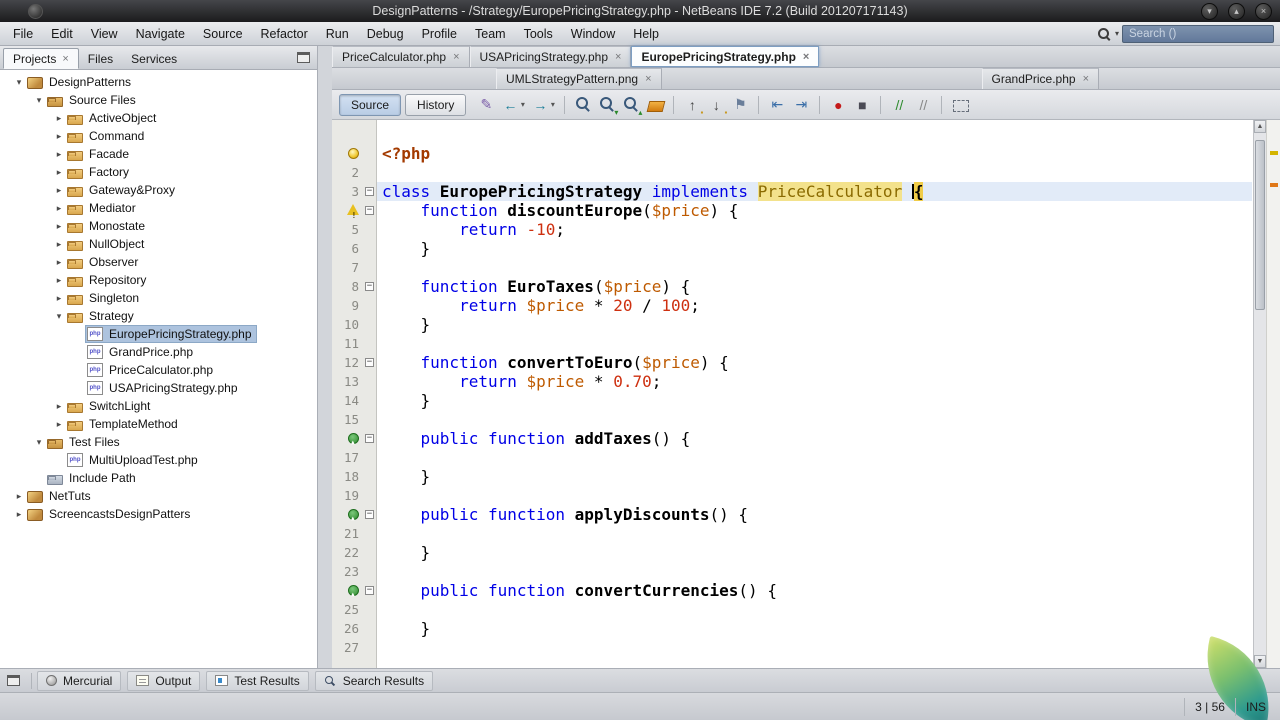  Describe the element at coordinates (538, 34) in the screenshot. I see `menu-tools: Tools` at that location.